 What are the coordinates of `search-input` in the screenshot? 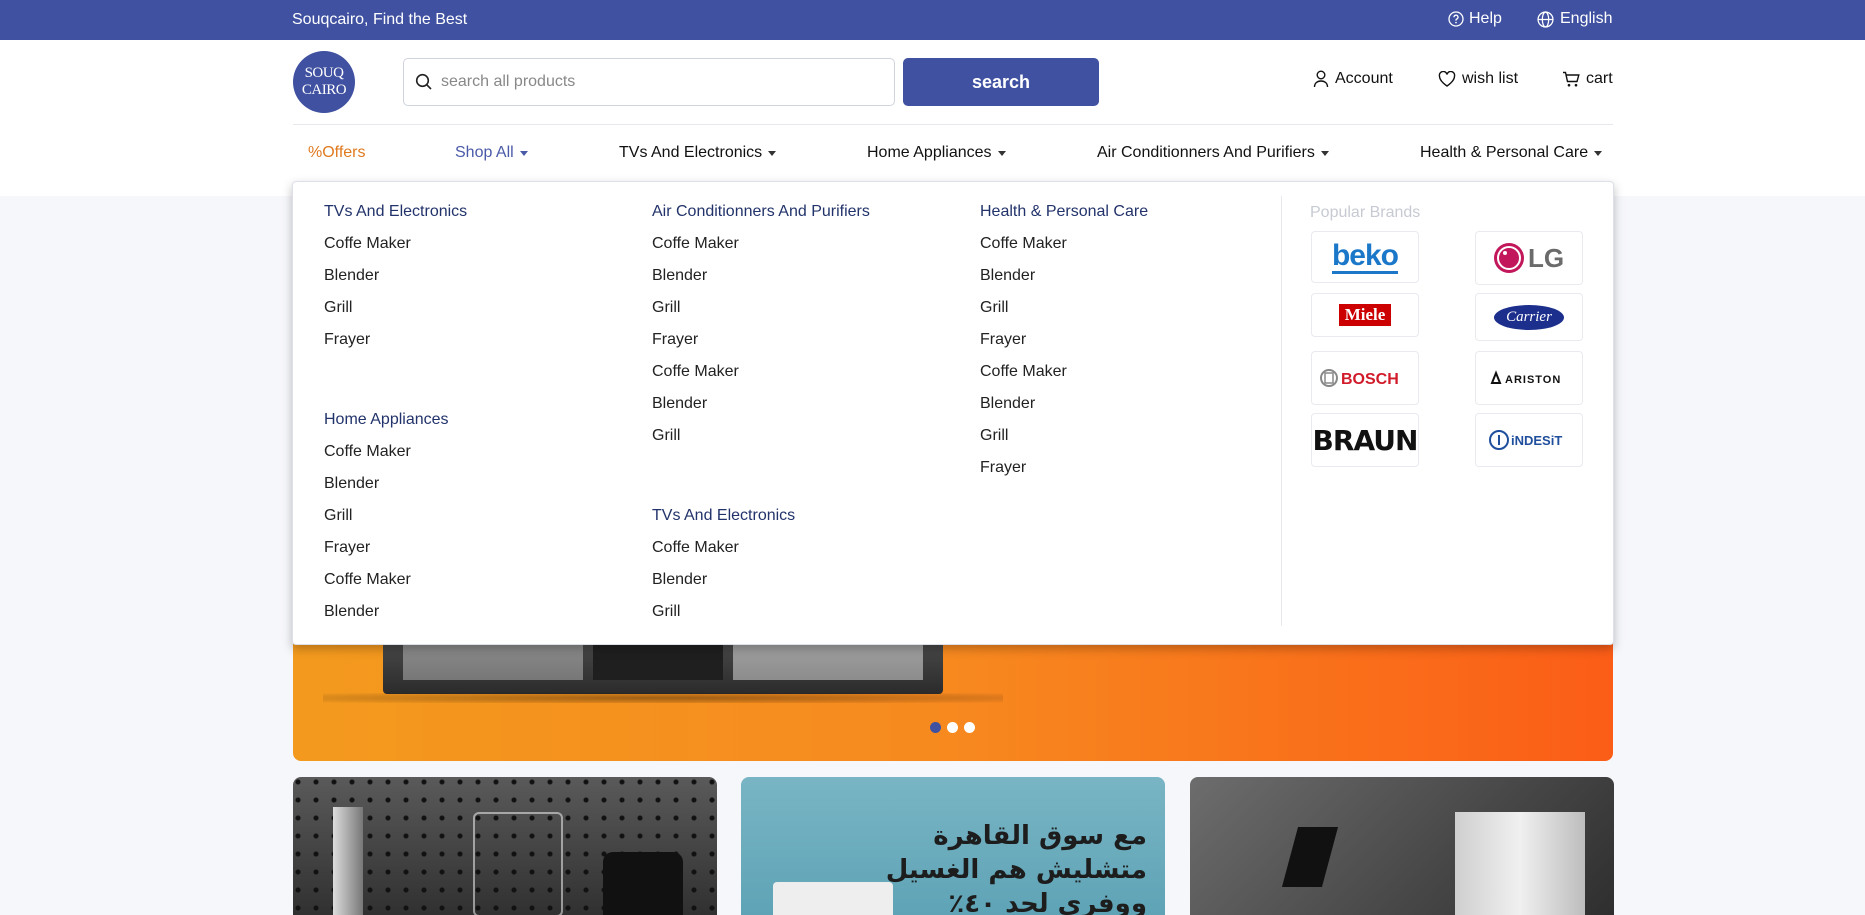 It's located at (651, 82).